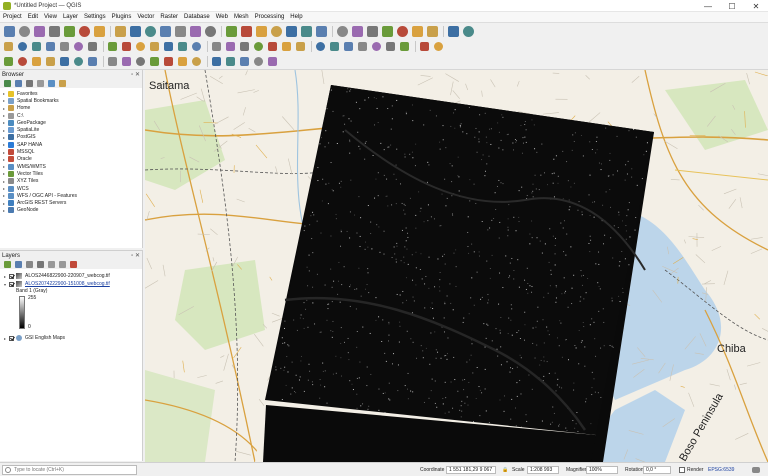 The width and height of the screenshot is (768, 476). I want to click on menu-layer: Layer, so click(70, 17).